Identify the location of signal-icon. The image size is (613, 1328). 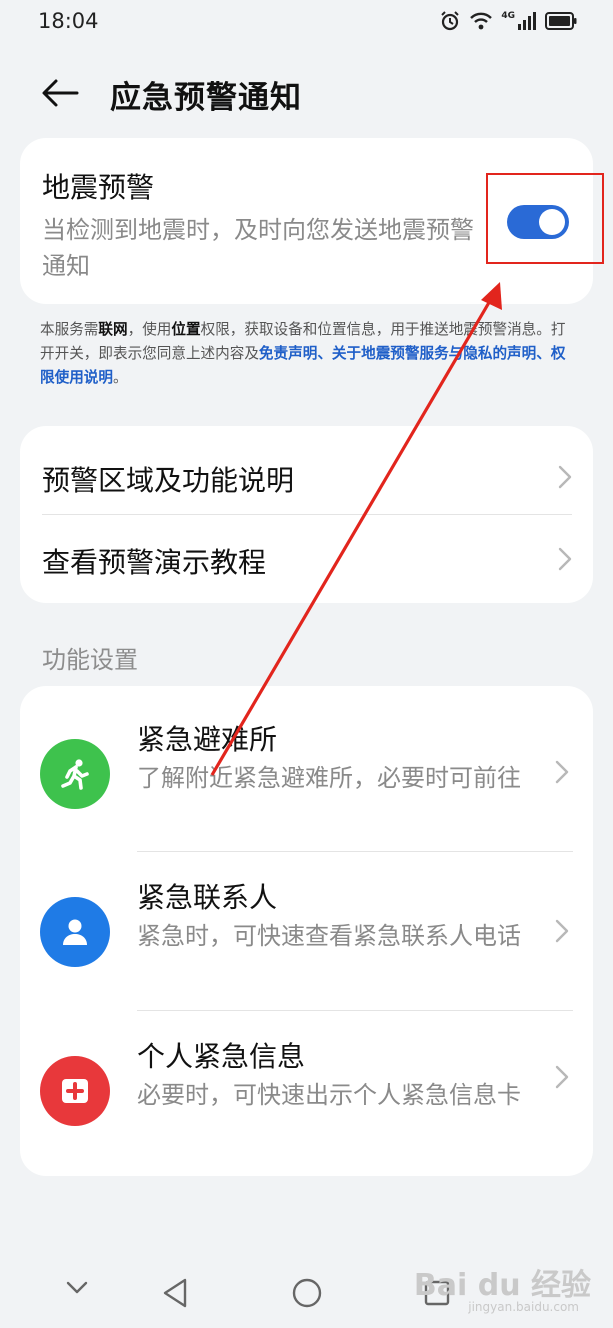
(527, 21).